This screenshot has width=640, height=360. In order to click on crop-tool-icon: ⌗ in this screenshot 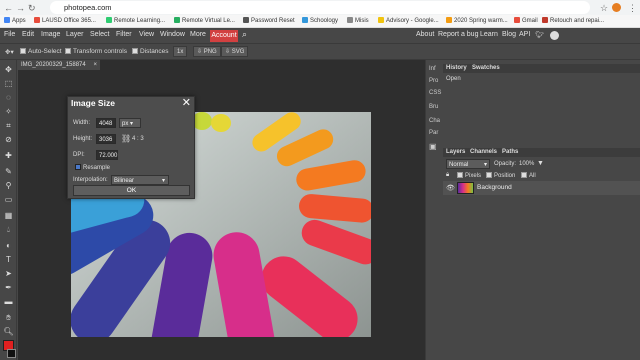, I will do `click(8, 125)`.